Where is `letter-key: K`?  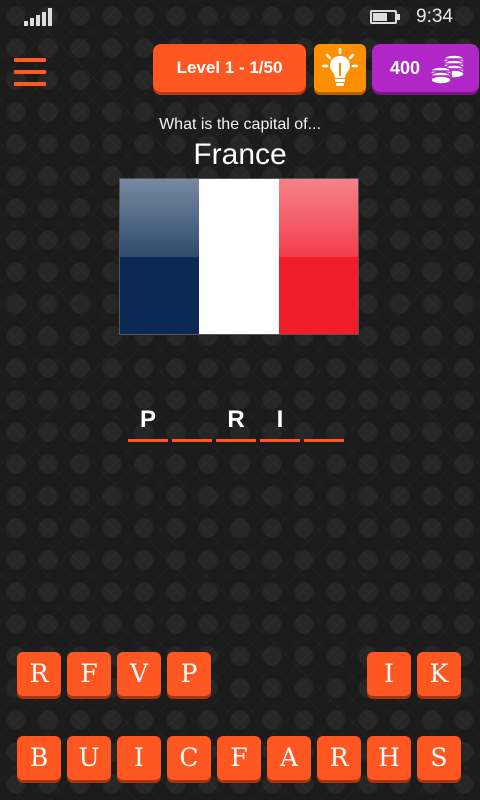
letter-key: K is located at coordinates (439, 674).